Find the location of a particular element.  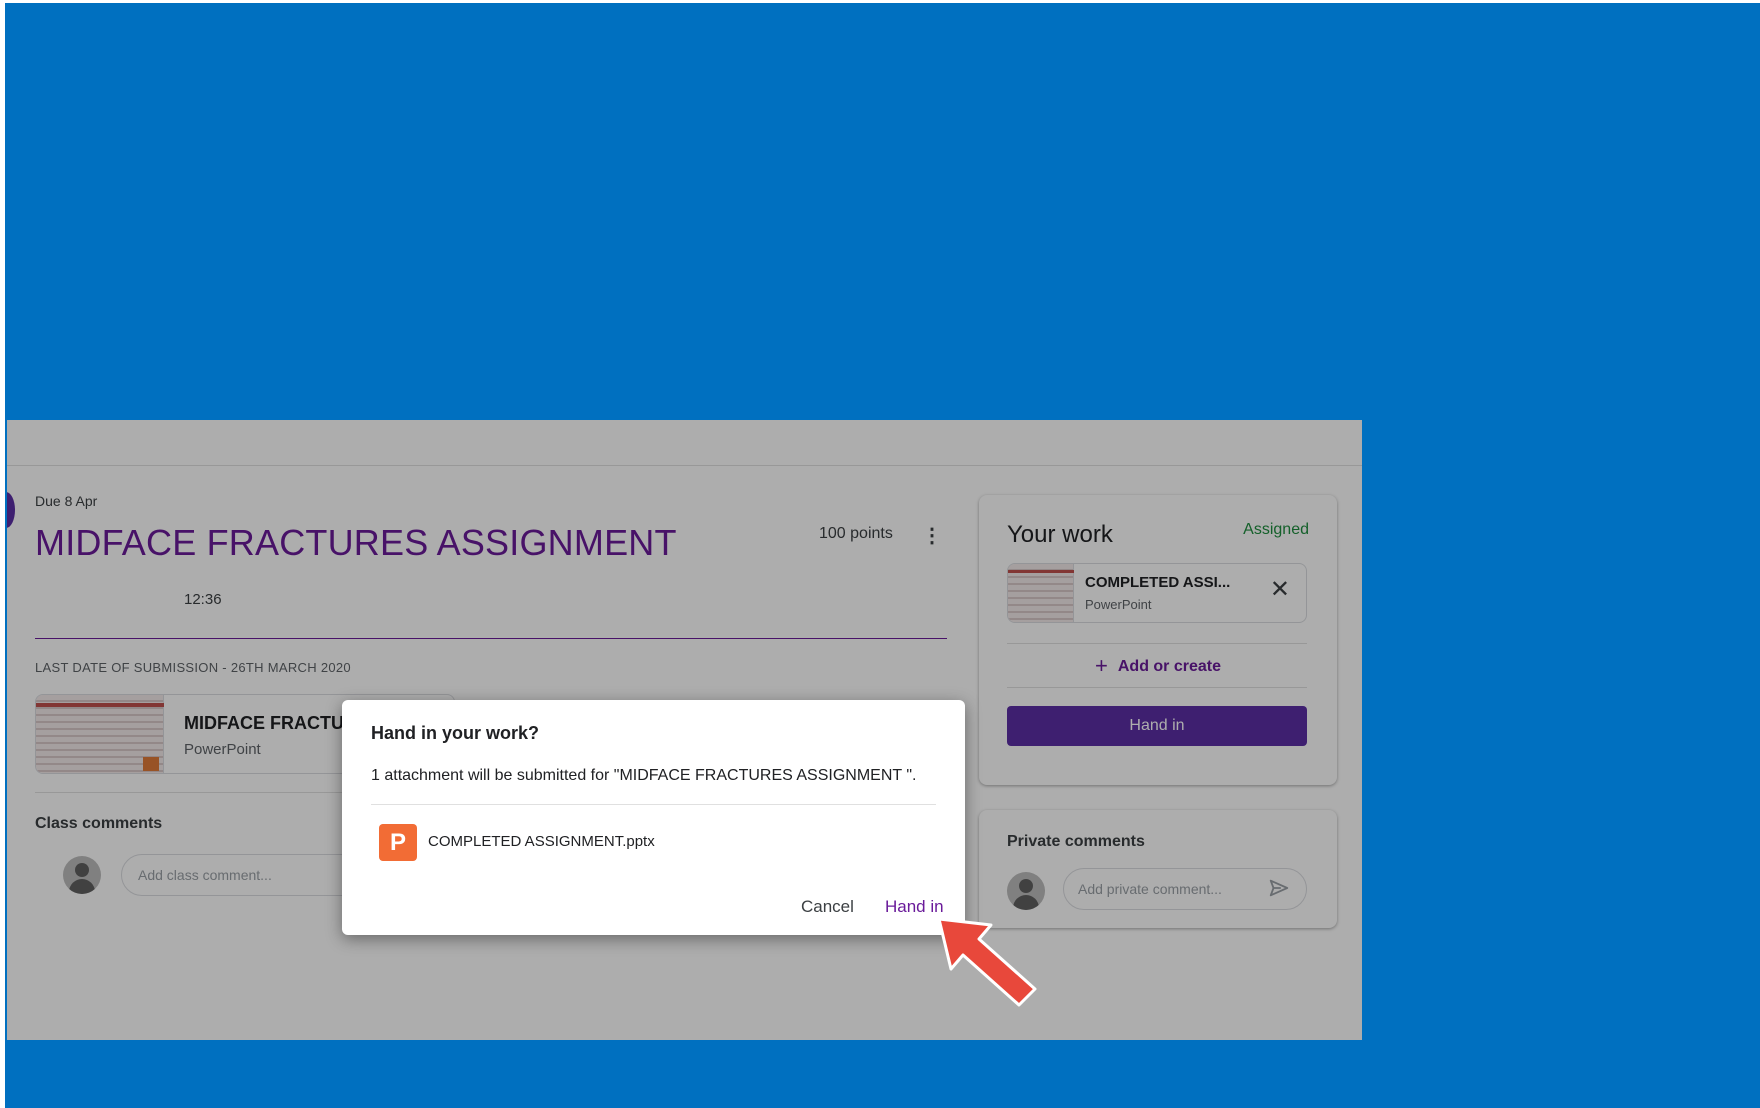

cancel-button: Cancel is located at coordinates (827, 907).